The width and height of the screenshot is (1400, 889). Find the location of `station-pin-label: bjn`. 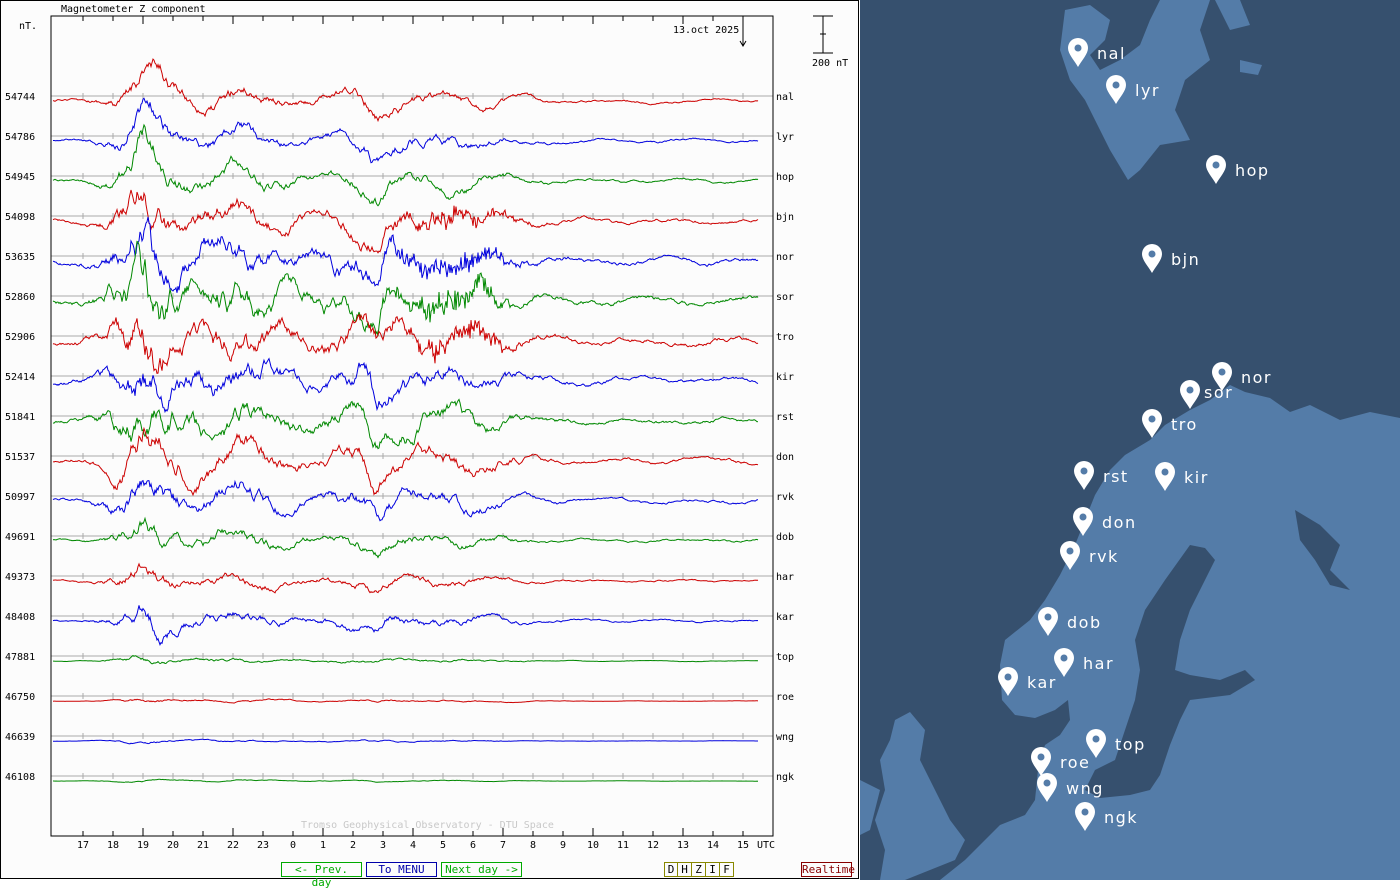

station-pin-label: bjn is located at coordinates (1185, 259).